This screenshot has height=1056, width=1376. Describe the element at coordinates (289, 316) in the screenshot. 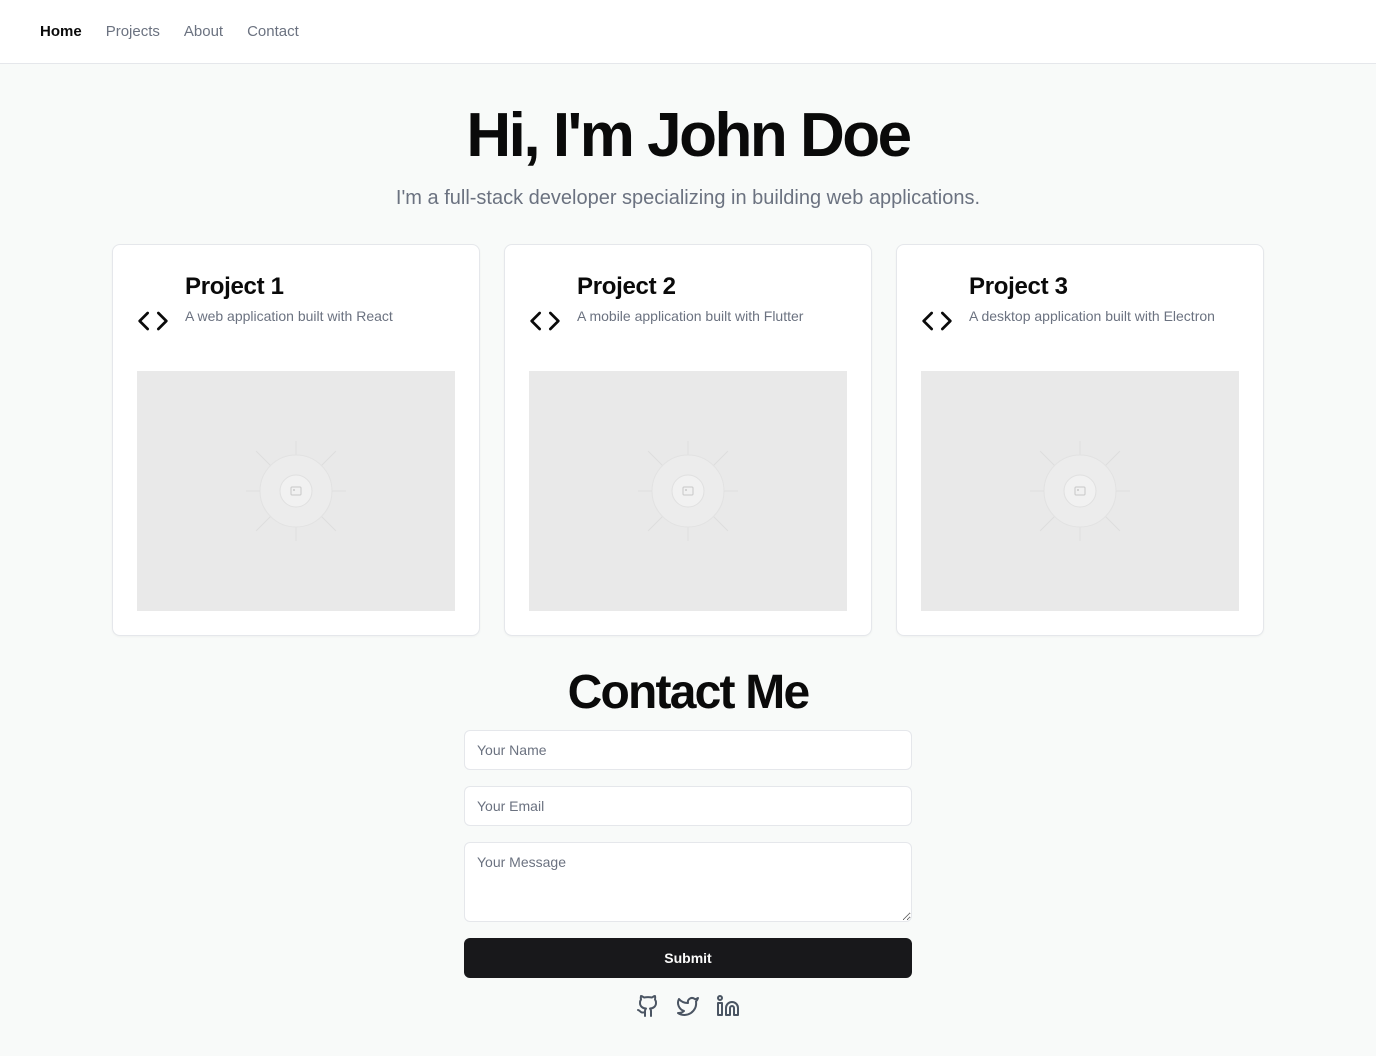

I see `project-description: A web application built with React` at that location.